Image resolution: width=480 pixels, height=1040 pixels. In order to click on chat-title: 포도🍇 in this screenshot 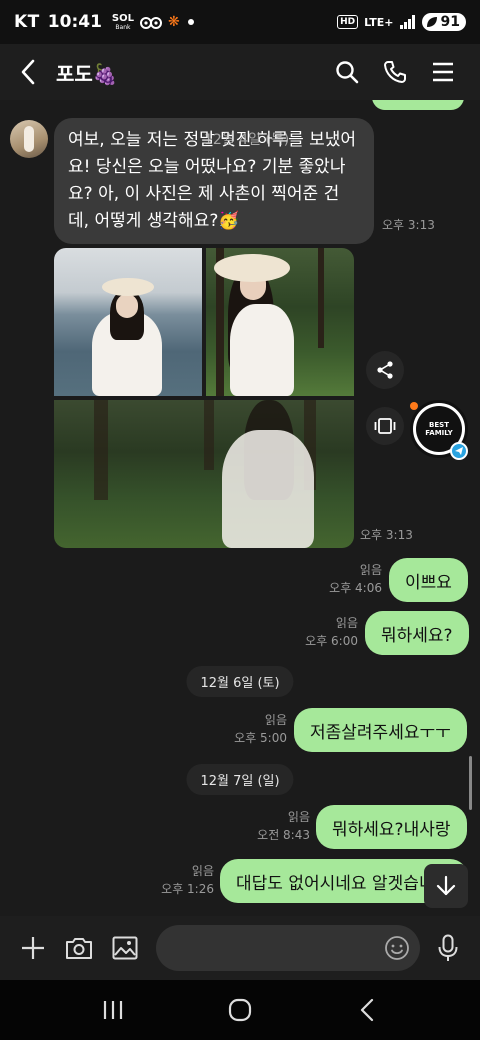, I will do `click(87, 73)`.